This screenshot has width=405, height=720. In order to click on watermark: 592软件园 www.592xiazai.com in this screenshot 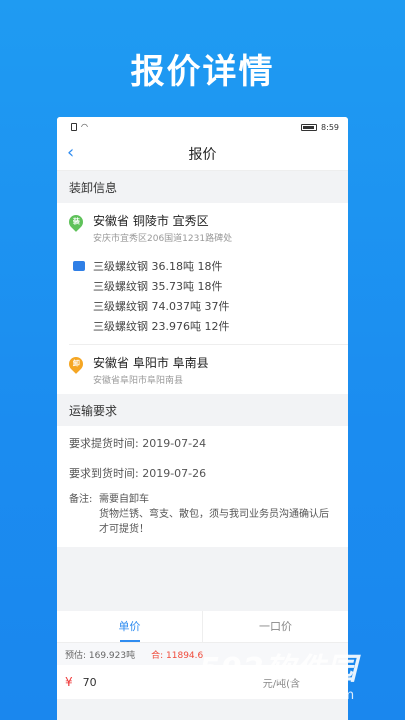, I will do `click(299, 679)`.